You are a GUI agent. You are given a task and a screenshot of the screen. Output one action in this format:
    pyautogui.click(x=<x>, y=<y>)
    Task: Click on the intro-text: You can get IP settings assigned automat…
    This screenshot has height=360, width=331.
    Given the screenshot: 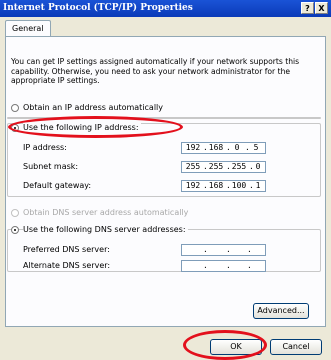 What is the action you would take?
    pyautogui.click(x=155, y=71)
    